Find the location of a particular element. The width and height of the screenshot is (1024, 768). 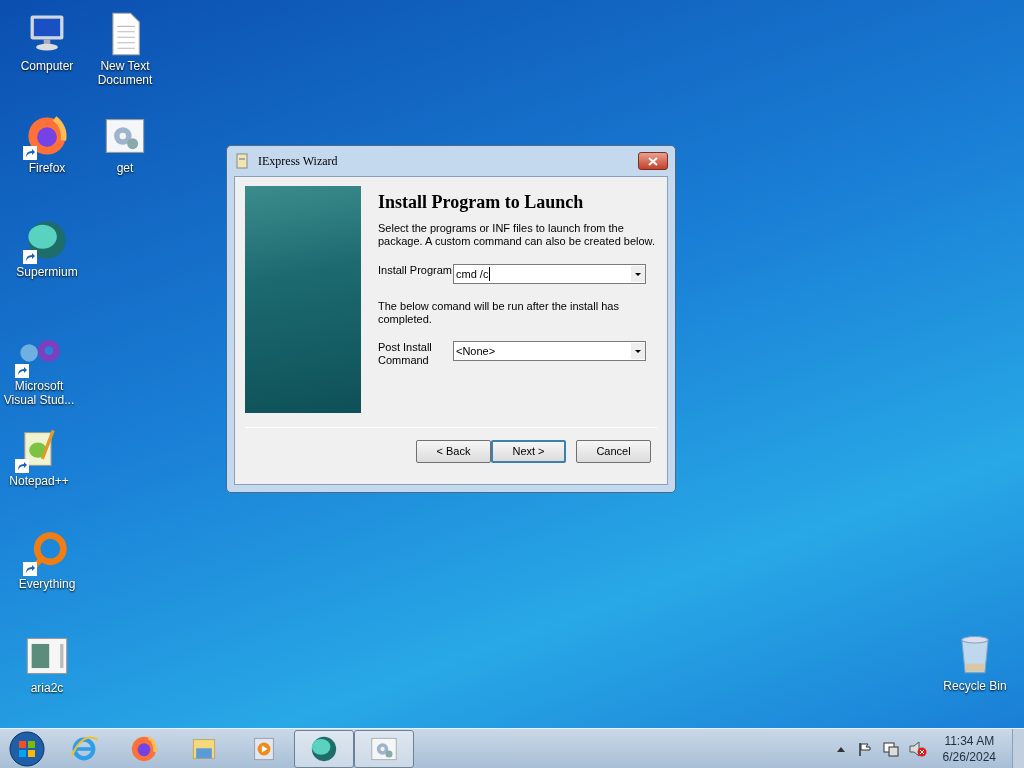

setup-file-icon is located at coordinates (242, 161).